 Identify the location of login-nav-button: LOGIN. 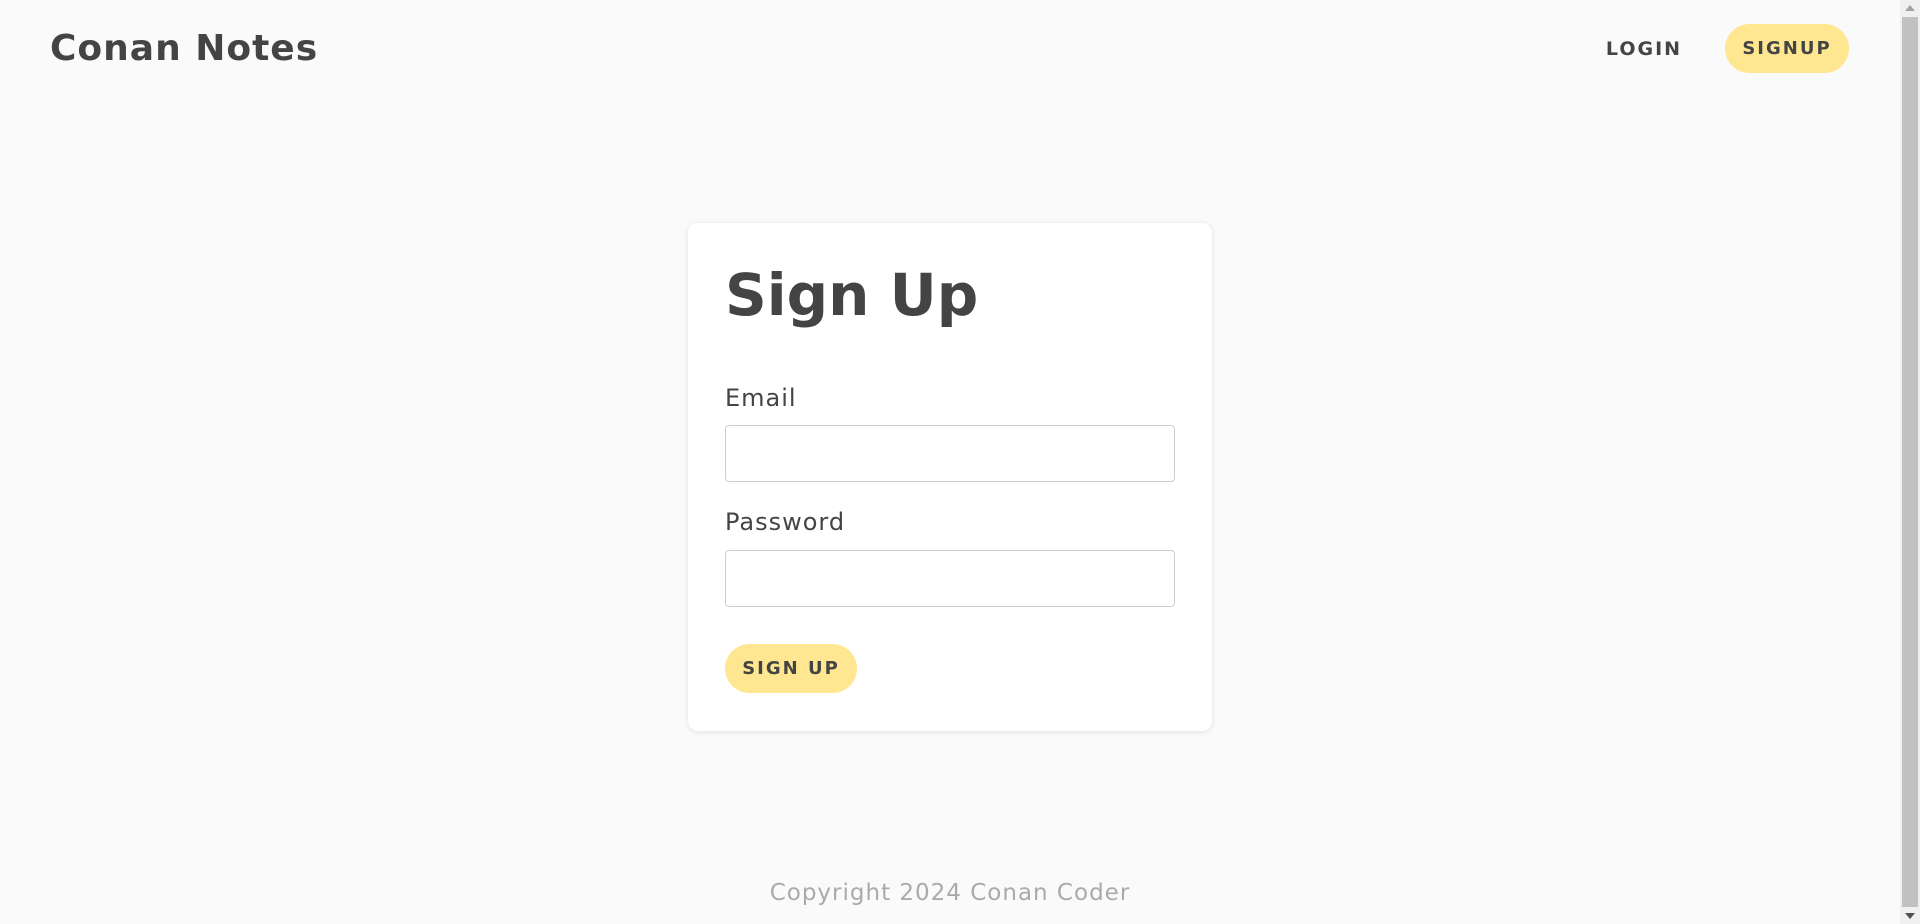
(1644, 49).